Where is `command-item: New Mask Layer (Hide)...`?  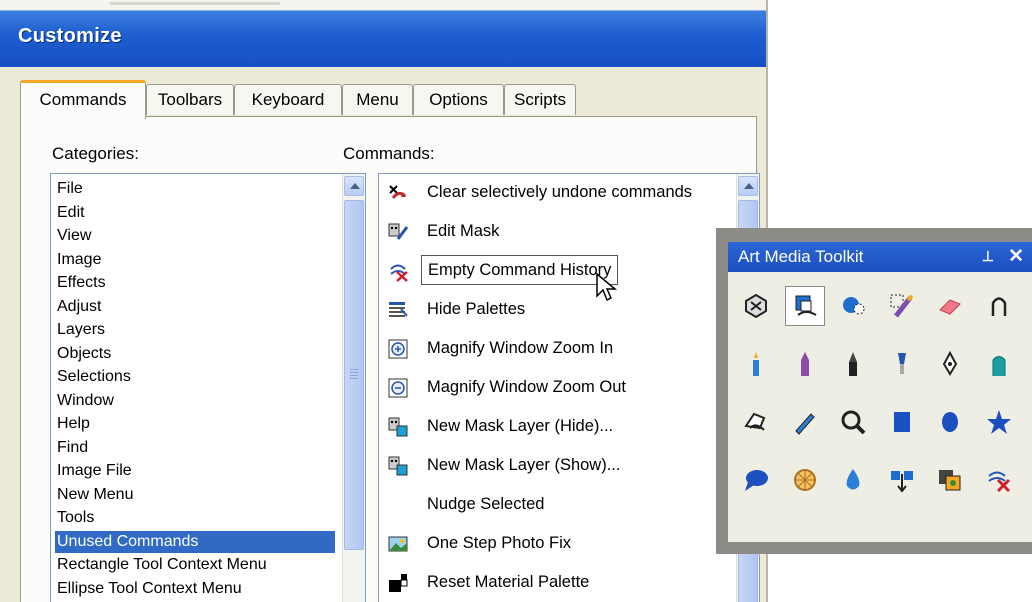
command-item: New Mask Layer (Hide)... is located at coordinates (555, 426).